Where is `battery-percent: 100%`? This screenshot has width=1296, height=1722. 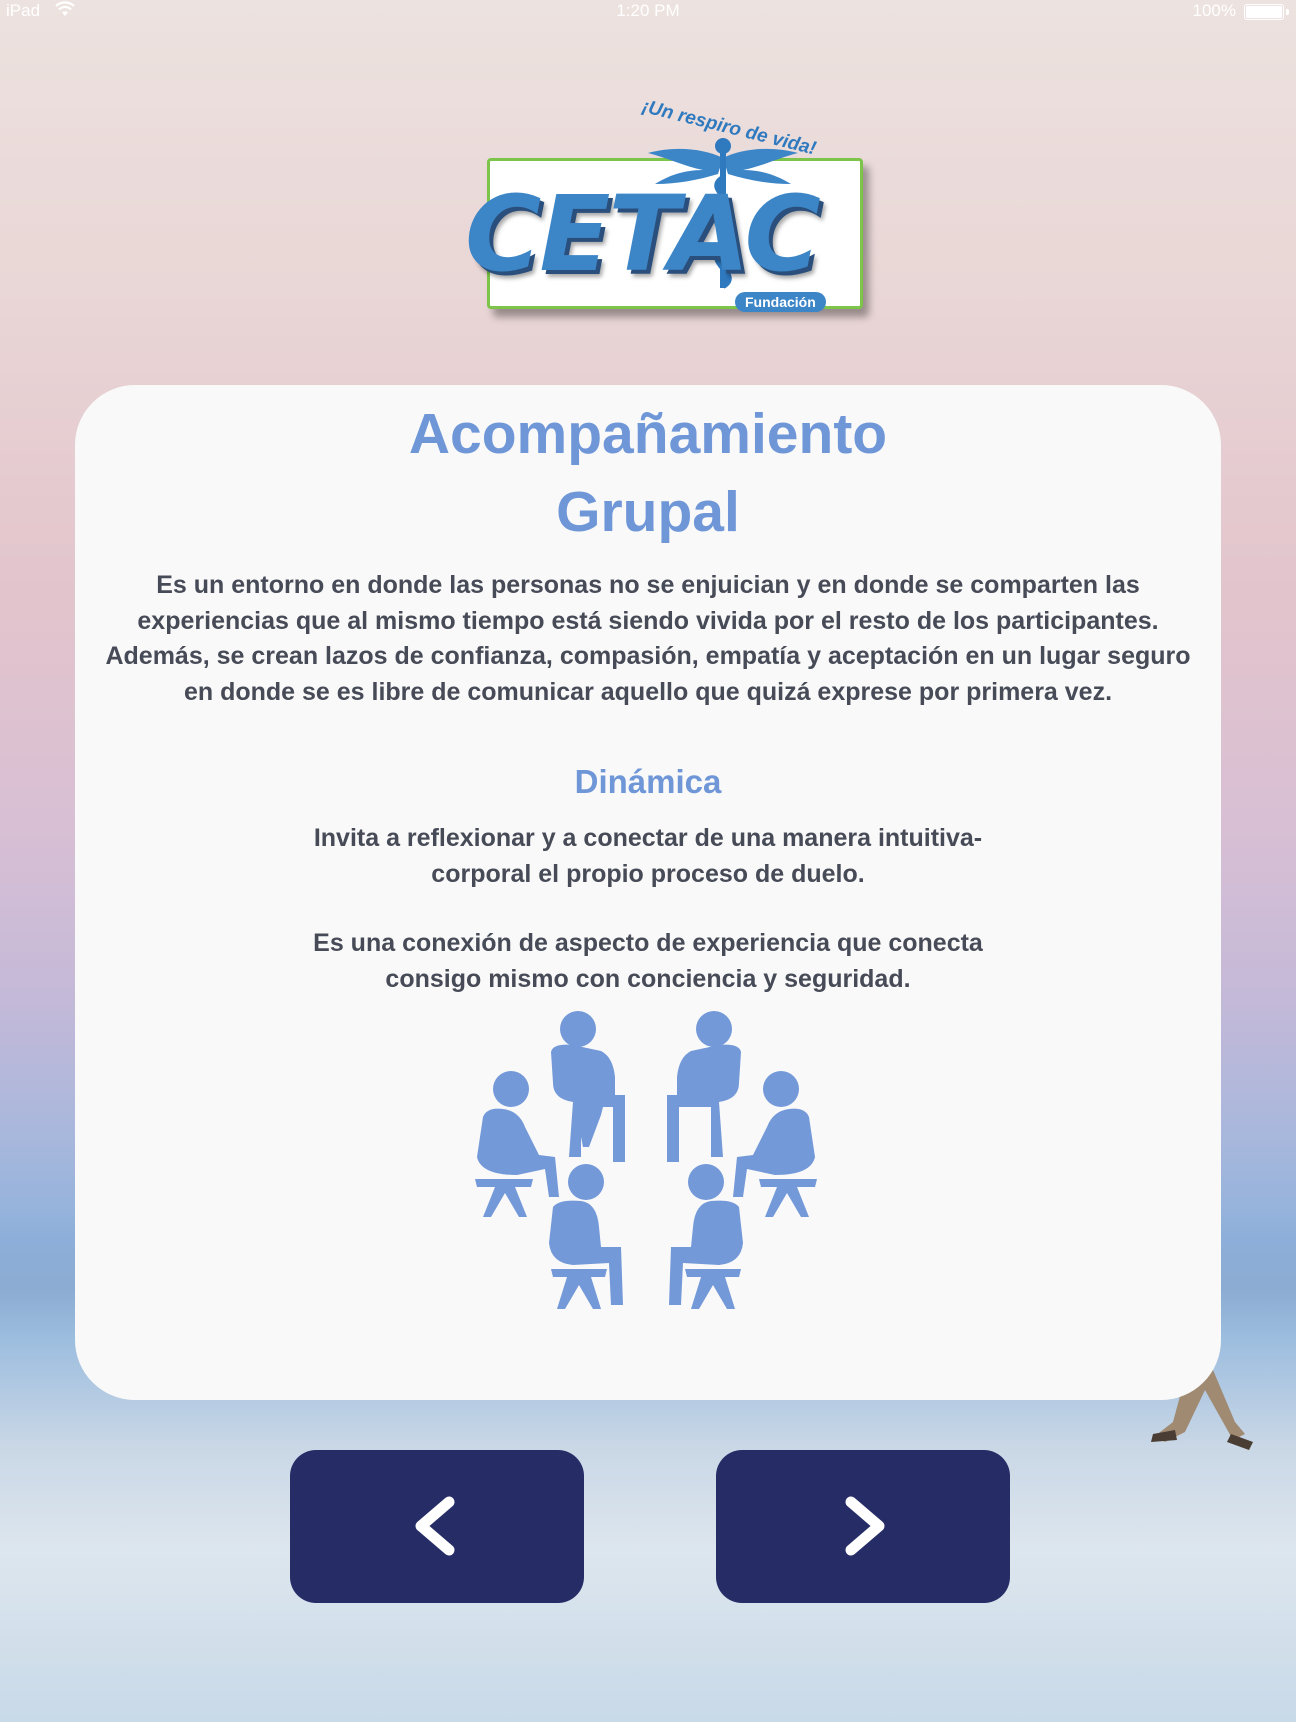
battery-percent: 100% is located at coordinates (1214, 10).